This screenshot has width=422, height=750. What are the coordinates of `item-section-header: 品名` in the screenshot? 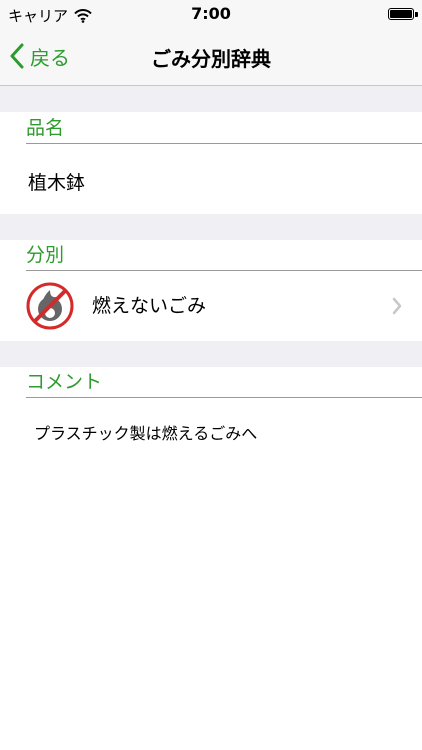 It's located at (224, 128).